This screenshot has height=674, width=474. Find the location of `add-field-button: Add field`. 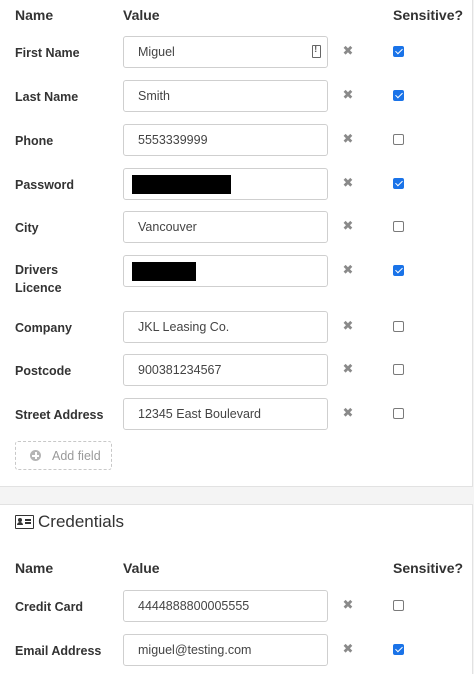

add-field-button: Add field is located at coordinates (63, 455).